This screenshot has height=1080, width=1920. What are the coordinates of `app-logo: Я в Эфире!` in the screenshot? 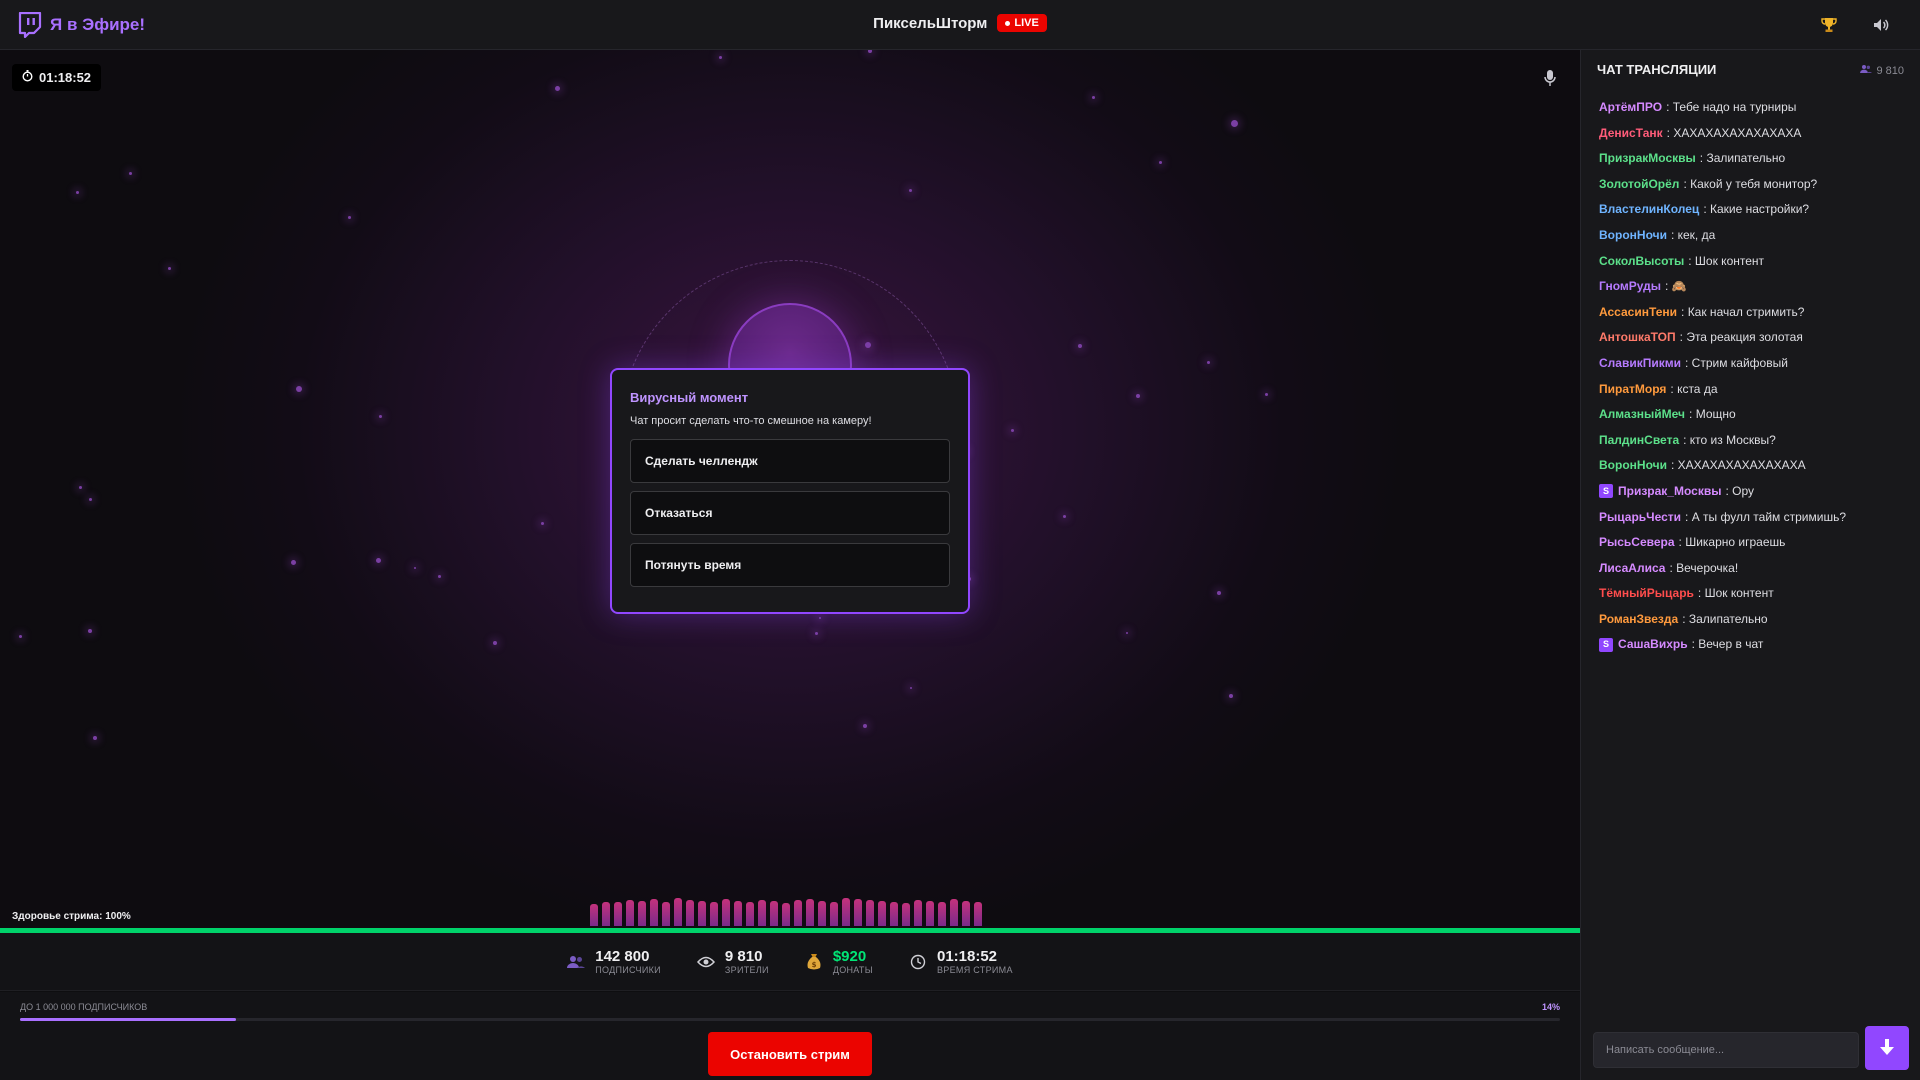 It's located at (81, 25).